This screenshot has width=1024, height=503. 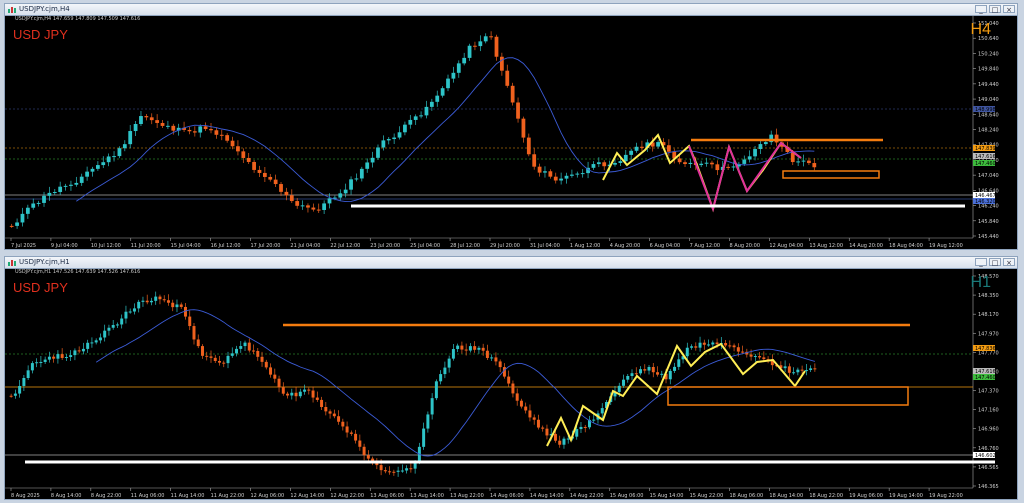 I want to click on time-tick-label: 14 Aug 06:00, so click(x=507, y=496).